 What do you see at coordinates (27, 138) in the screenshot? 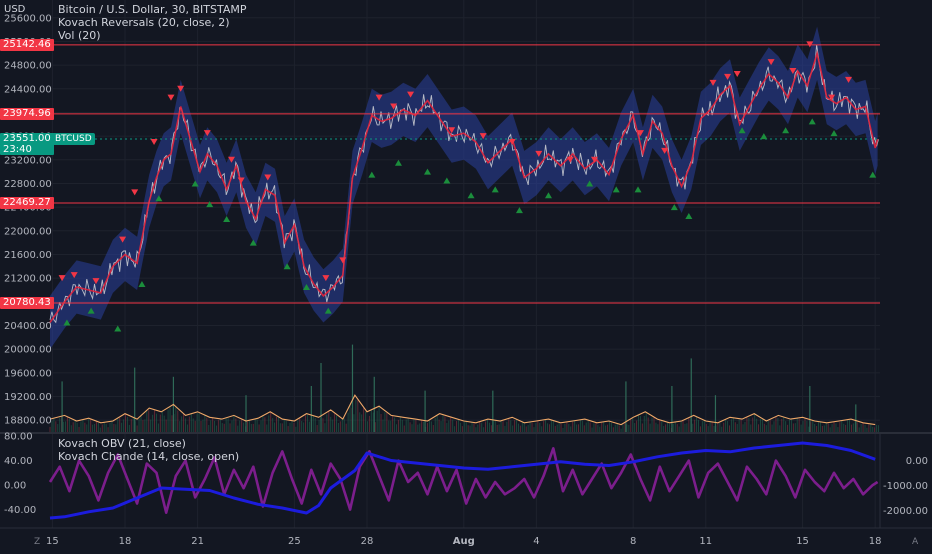
I see `current-price: 23551.00` at bounding box center [27, 138].